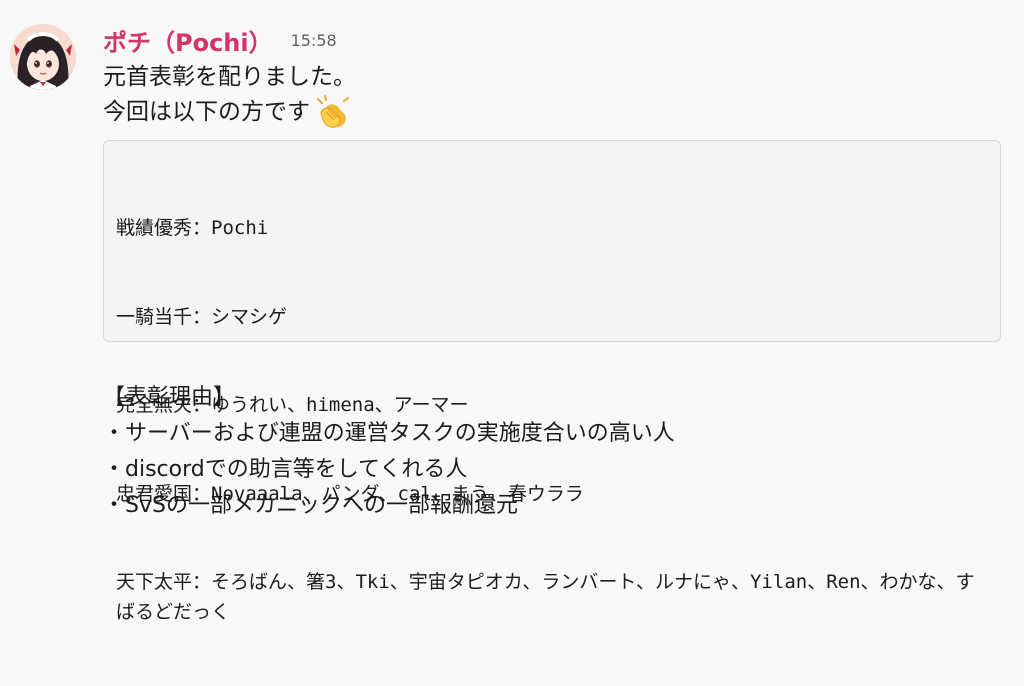  What do you see at coordinates (229, 77) in the screenshot?
I see `message-text-line: 元首表彰を配りました。` at bounding box center [229, 77].